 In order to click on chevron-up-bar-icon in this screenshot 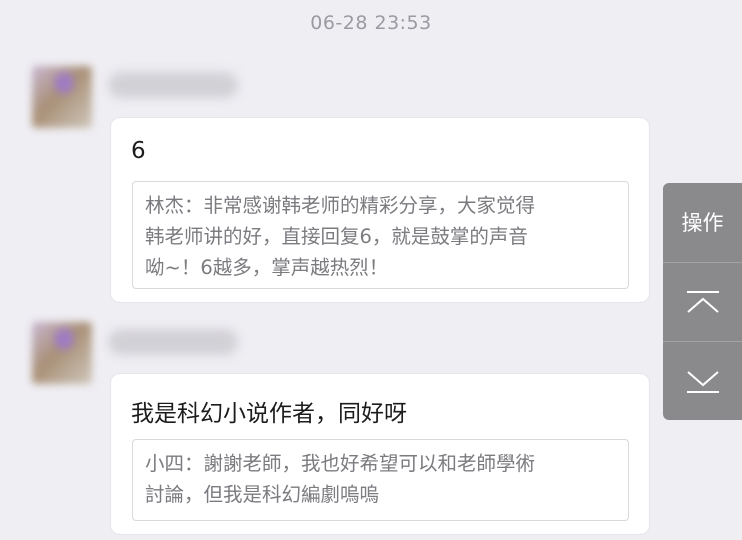, I will do `click(702, 302)`.